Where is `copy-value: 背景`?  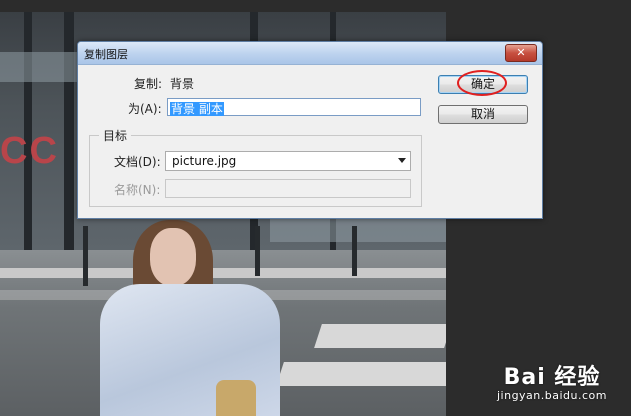 copy-value: 背景 is located at coordinates (182, 84).